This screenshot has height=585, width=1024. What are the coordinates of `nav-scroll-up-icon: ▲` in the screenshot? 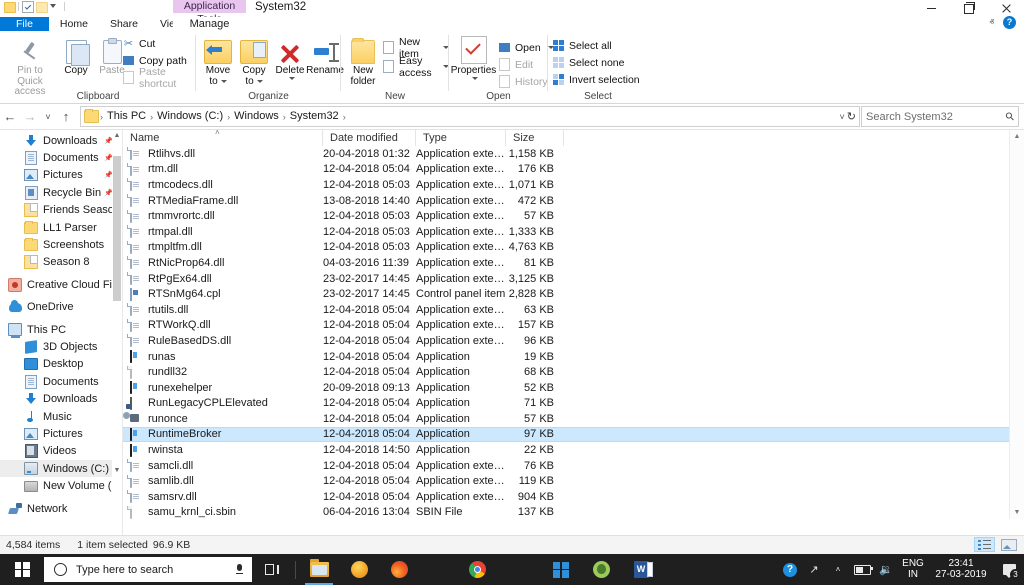 It's located at (117, 136).